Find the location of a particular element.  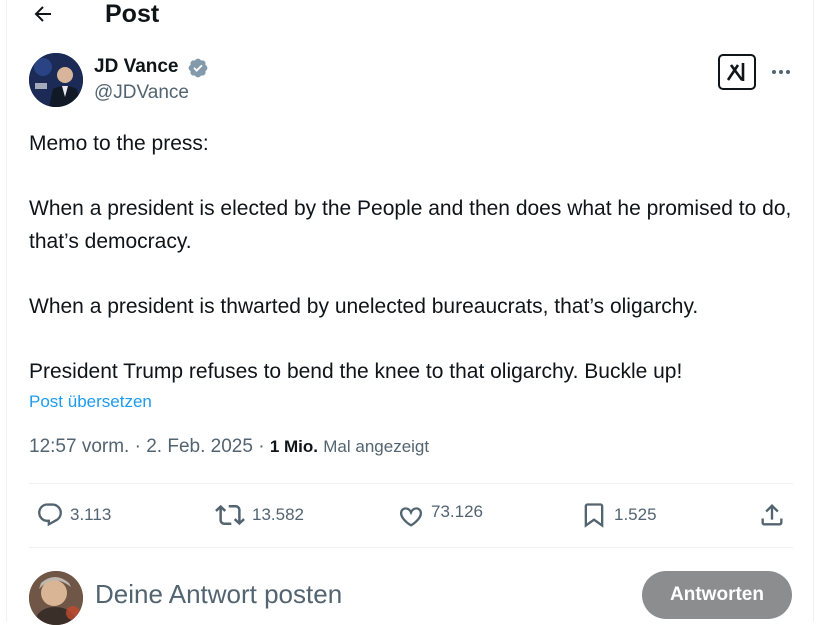

reply-action: 3.113 is located at coordinates (73, 515).